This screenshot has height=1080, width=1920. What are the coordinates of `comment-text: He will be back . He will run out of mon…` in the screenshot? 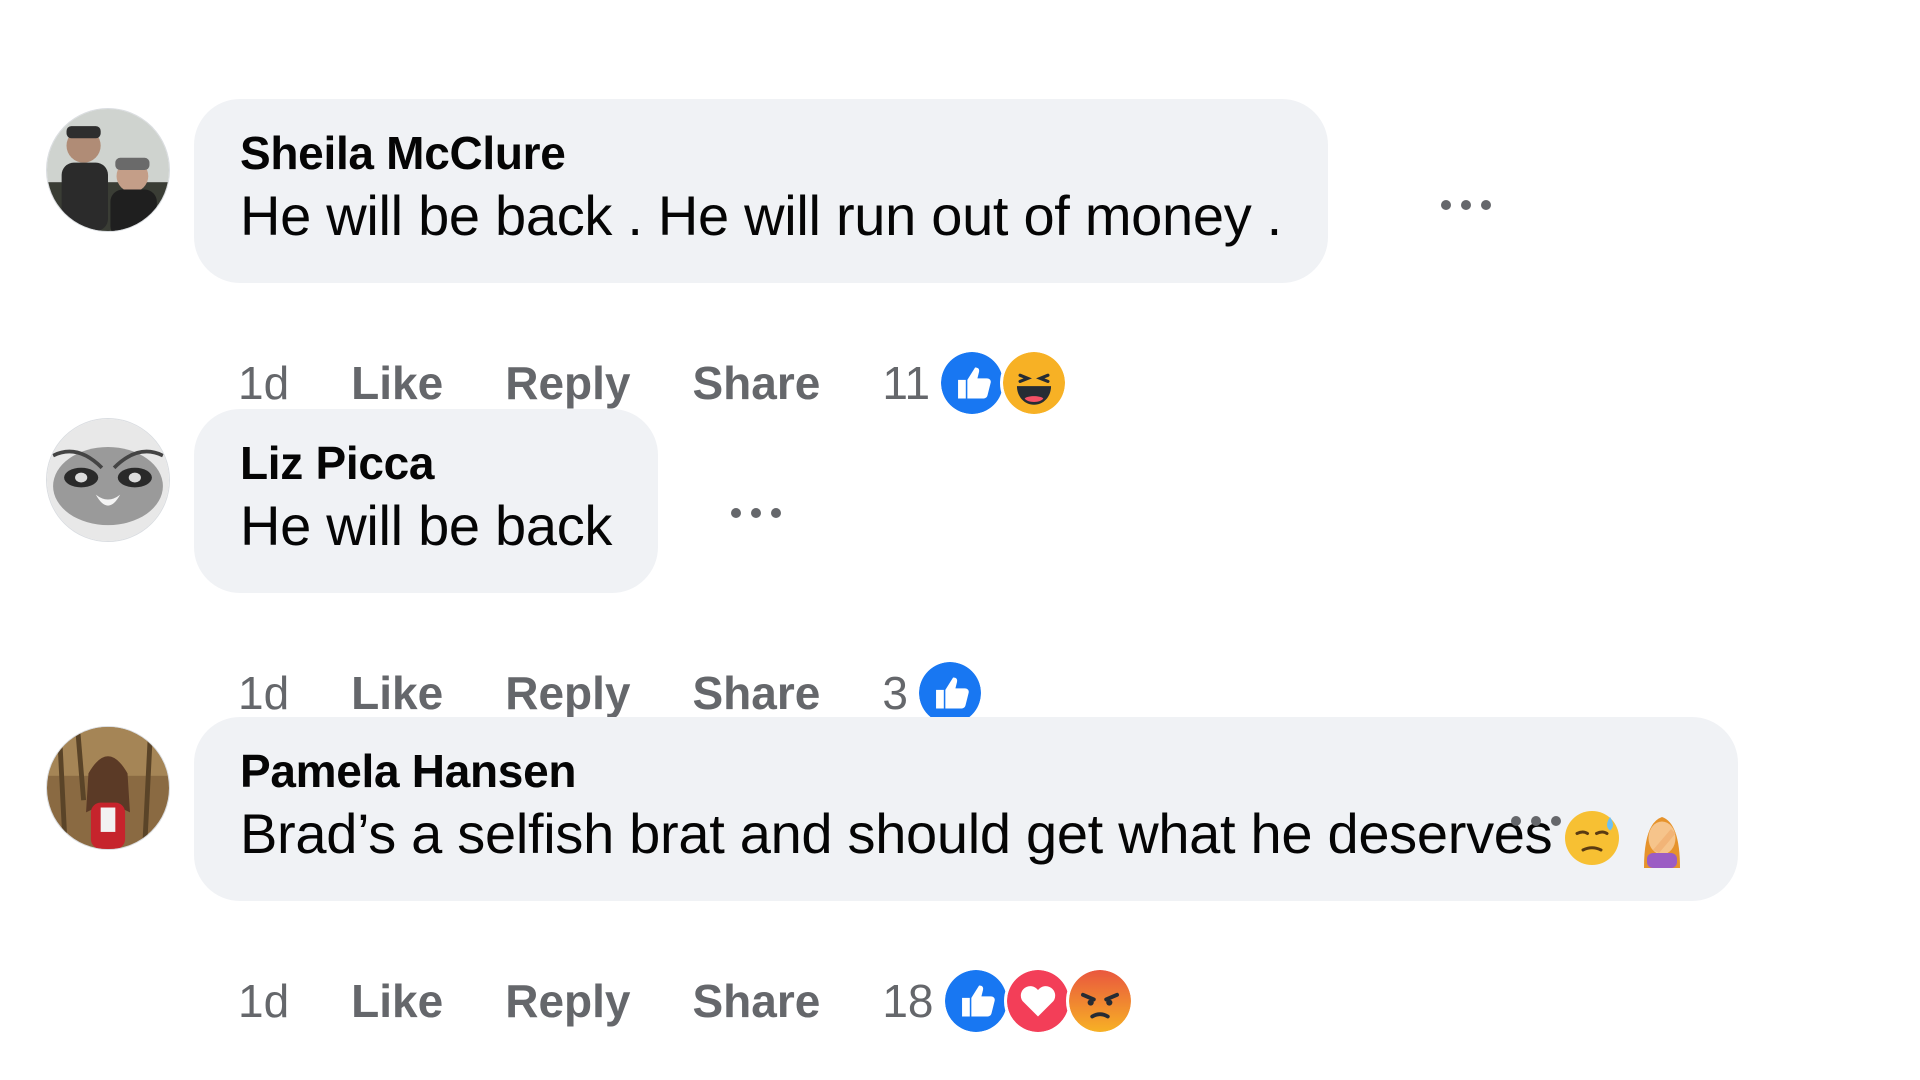 It's located at (761, 215).